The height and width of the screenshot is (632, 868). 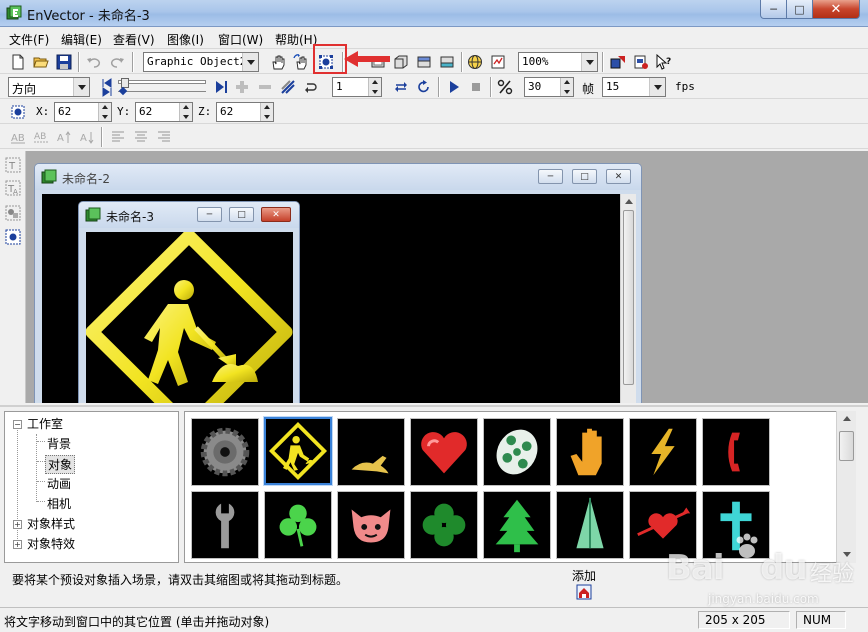 I want to click on align-right-button, so click(x=164, y=137).